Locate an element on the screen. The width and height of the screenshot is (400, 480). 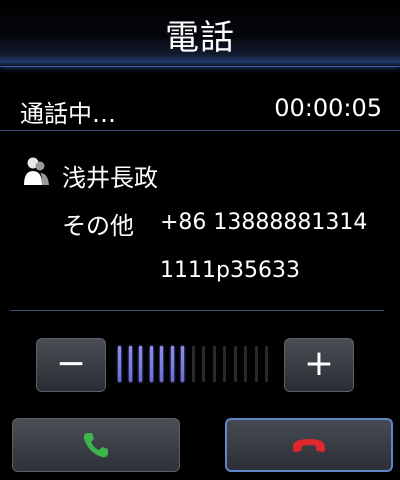
phone-extension: 1111p35633 is located at coordinates (230, 270).